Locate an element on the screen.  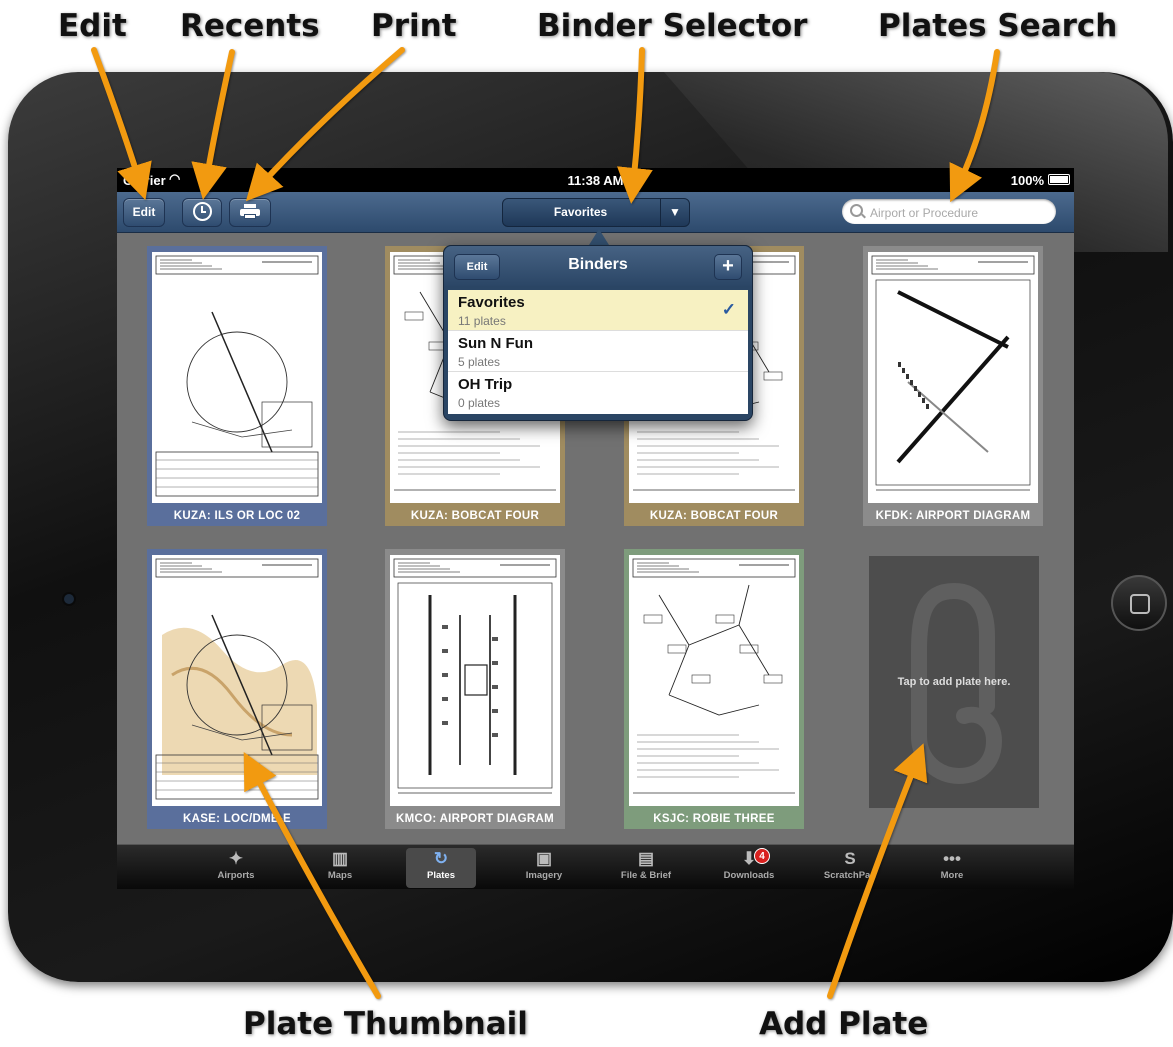
arrow-edit is located at coordinates (121, 124).